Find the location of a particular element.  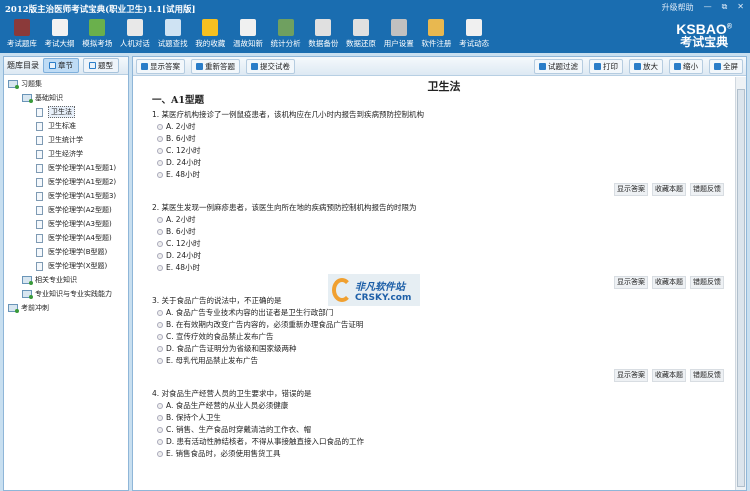

tree-node-basic: 基础知识 is located at coordinates (66, 98).